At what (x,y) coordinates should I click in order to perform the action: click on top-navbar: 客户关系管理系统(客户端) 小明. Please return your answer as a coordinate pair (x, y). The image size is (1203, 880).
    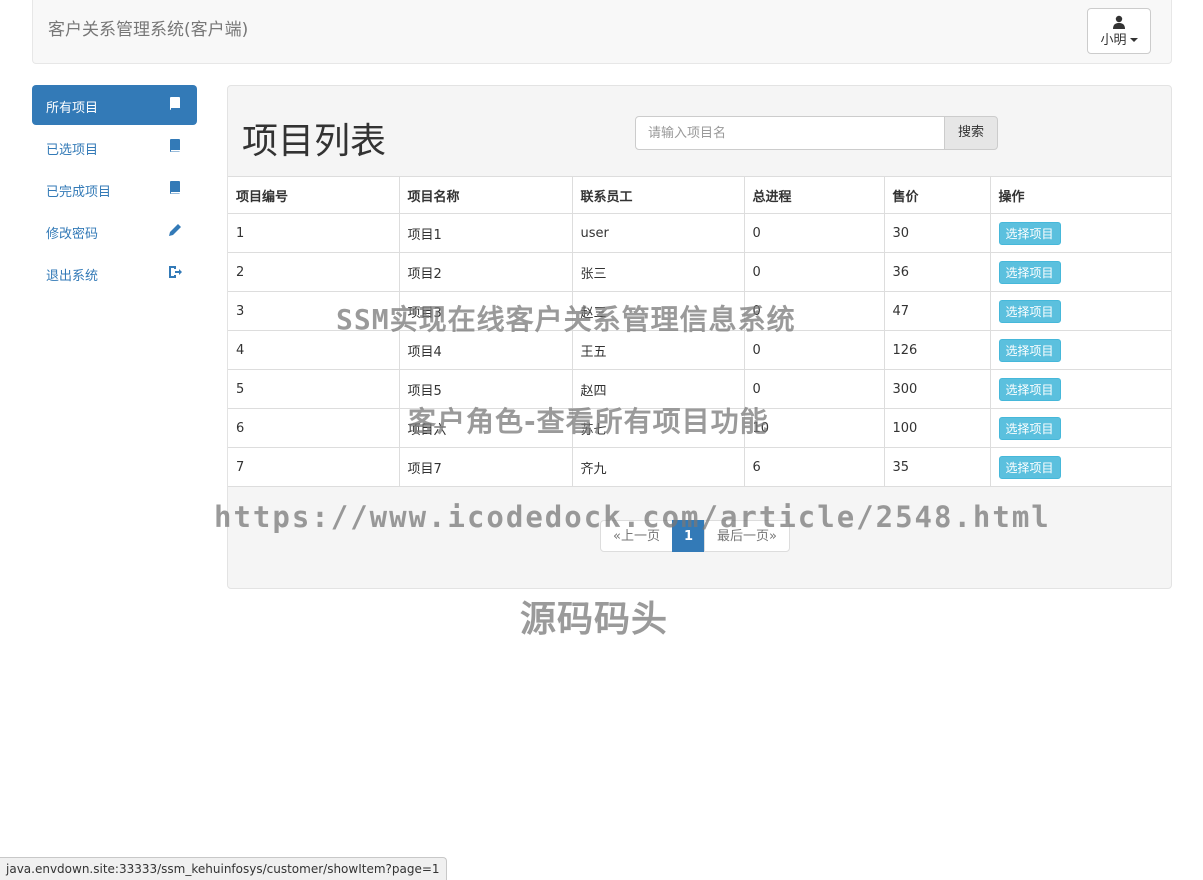
    Looking at the image, I should click on (602, 32).